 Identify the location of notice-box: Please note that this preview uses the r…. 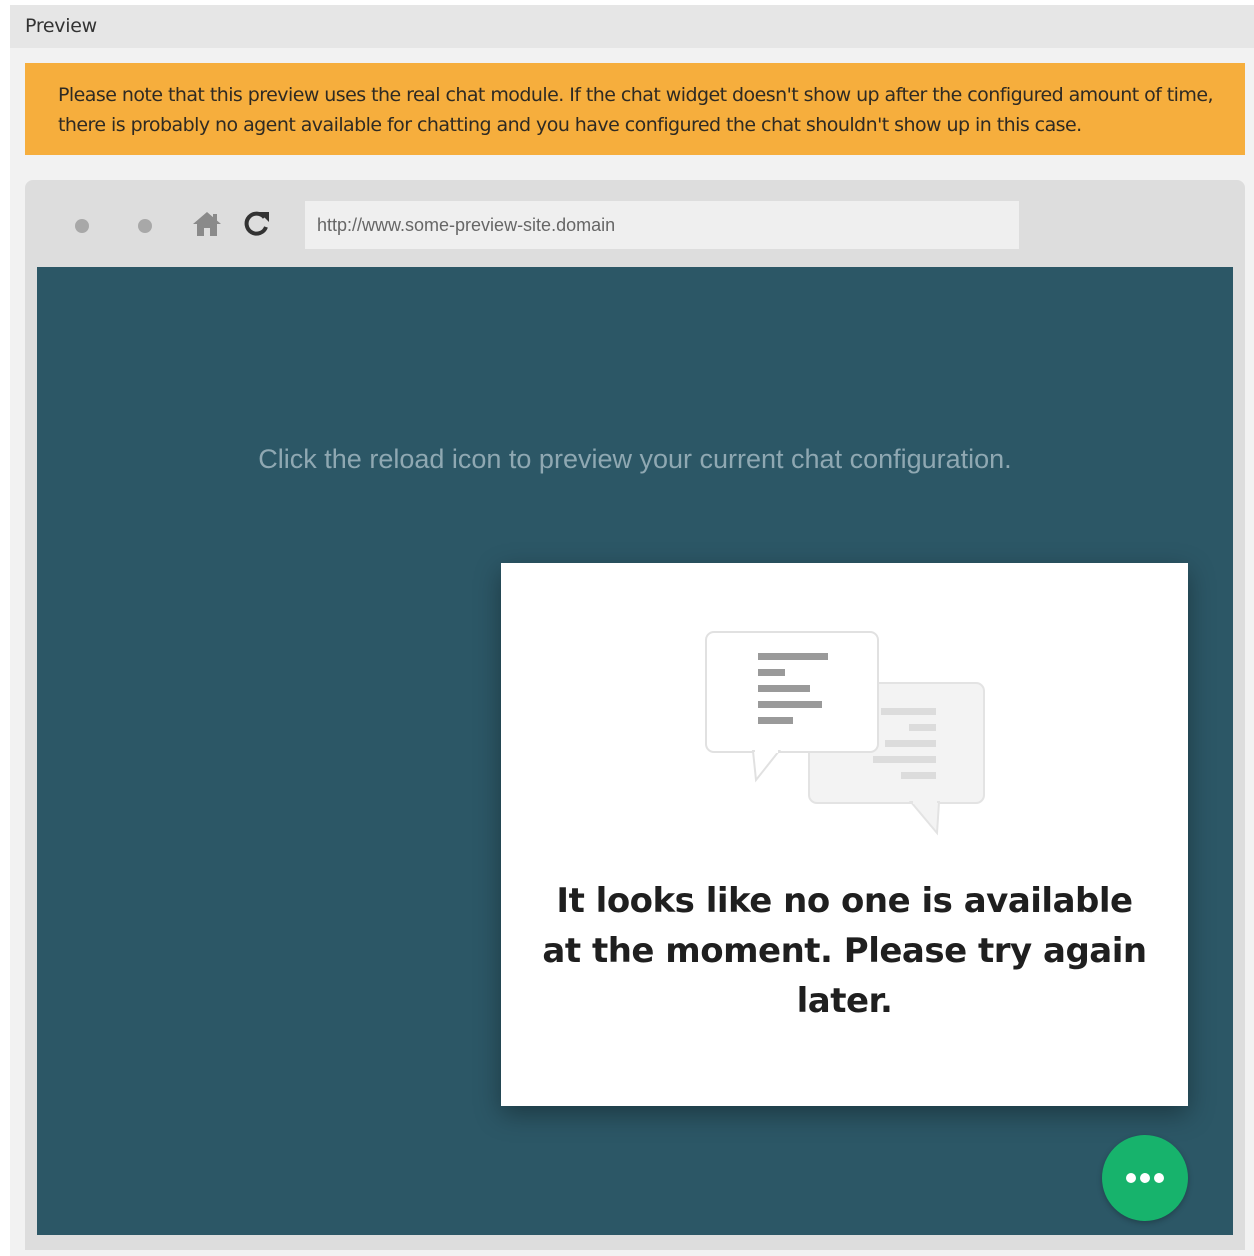
(635, 109).